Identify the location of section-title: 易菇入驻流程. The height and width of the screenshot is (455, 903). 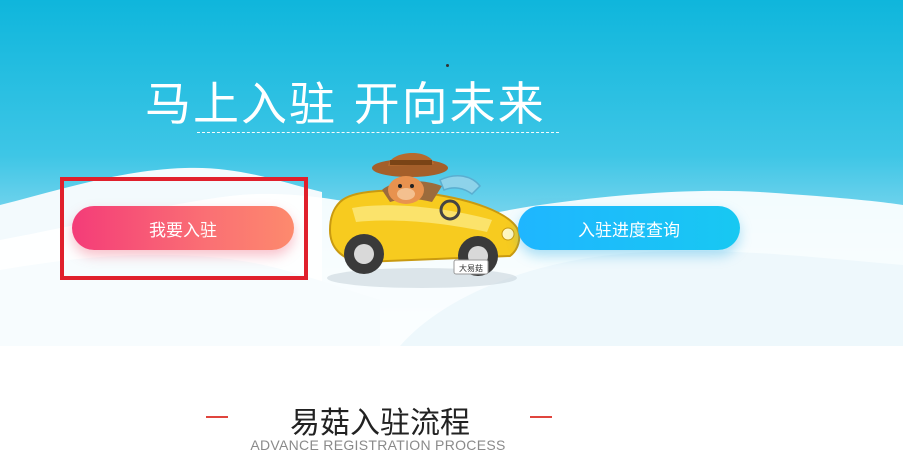
(380, 423).